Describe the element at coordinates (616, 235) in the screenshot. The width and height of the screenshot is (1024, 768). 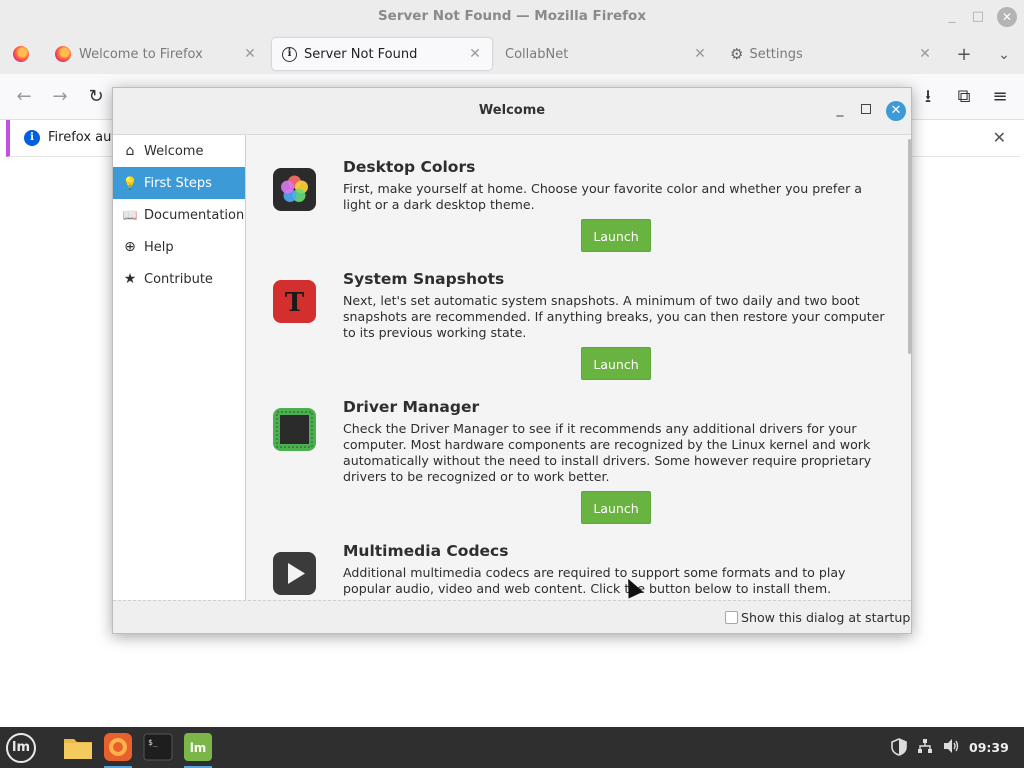
I see `desktop-colors-launch-button: Launch` at that location.